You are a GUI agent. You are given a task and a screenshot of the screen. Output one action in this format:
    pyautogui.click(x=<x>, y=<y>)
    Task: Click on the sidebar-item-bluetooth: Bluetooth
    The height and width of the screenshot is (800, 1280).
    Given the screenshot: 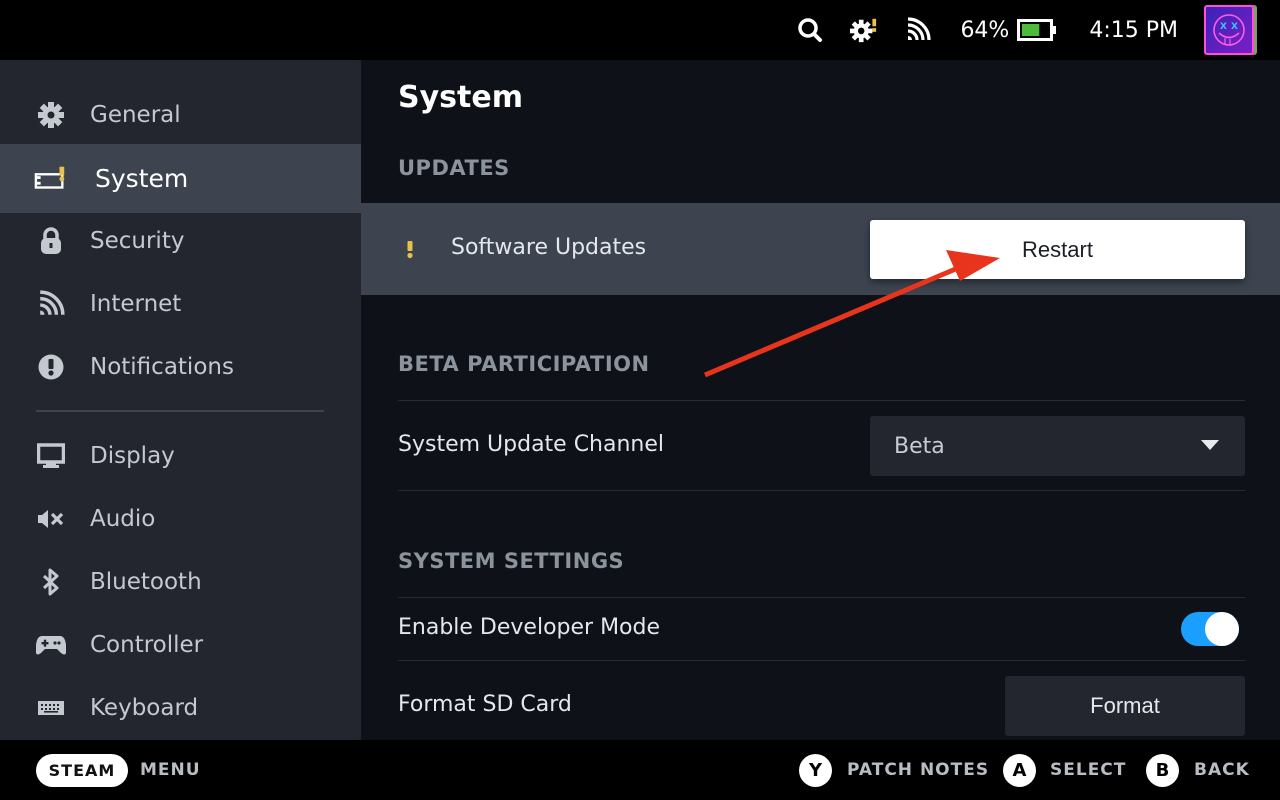 What is the action you would take?
    pyautogui.click(x=180, y=582)
    